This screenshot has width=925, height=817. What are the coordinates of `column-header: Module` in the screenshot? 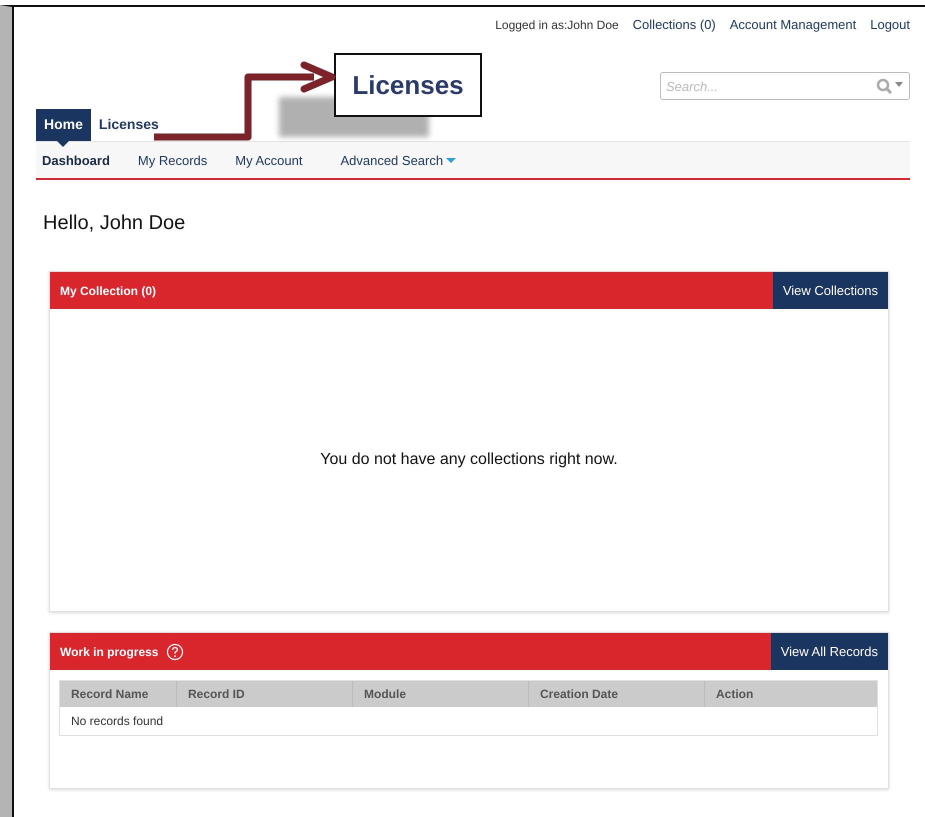 It's located at (441, 694).